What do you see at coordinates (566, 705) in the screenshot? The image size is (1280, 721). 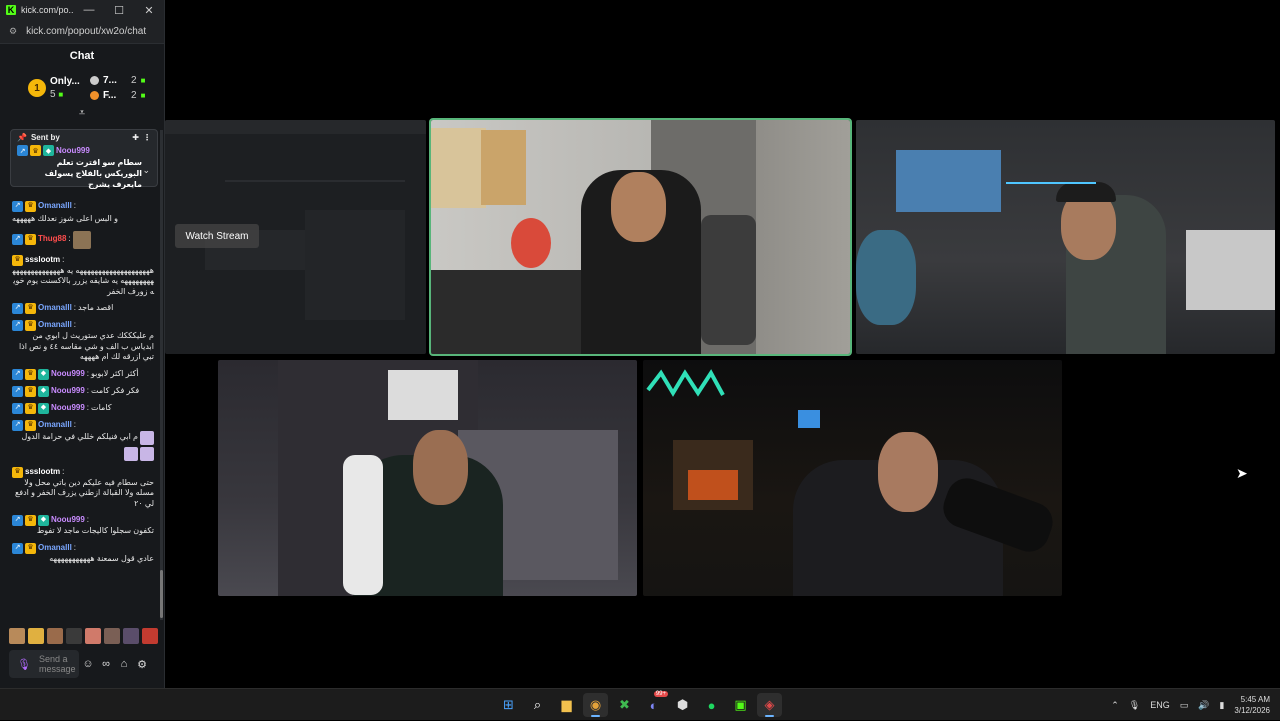 I see `file-explorer-icon: ▆` at bounding box center [566, 705].